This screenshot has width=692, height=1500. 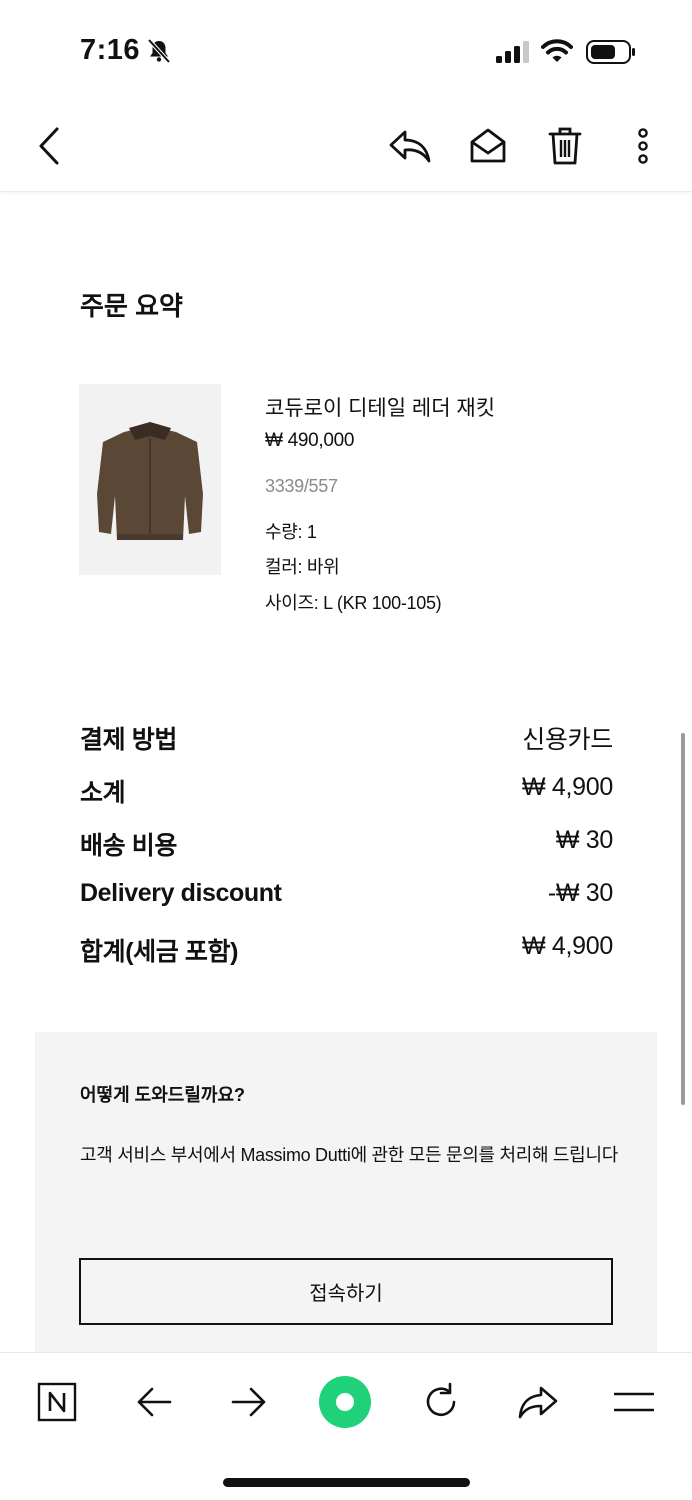 I want to click on refresh-button, so click(x=441, y=1402).